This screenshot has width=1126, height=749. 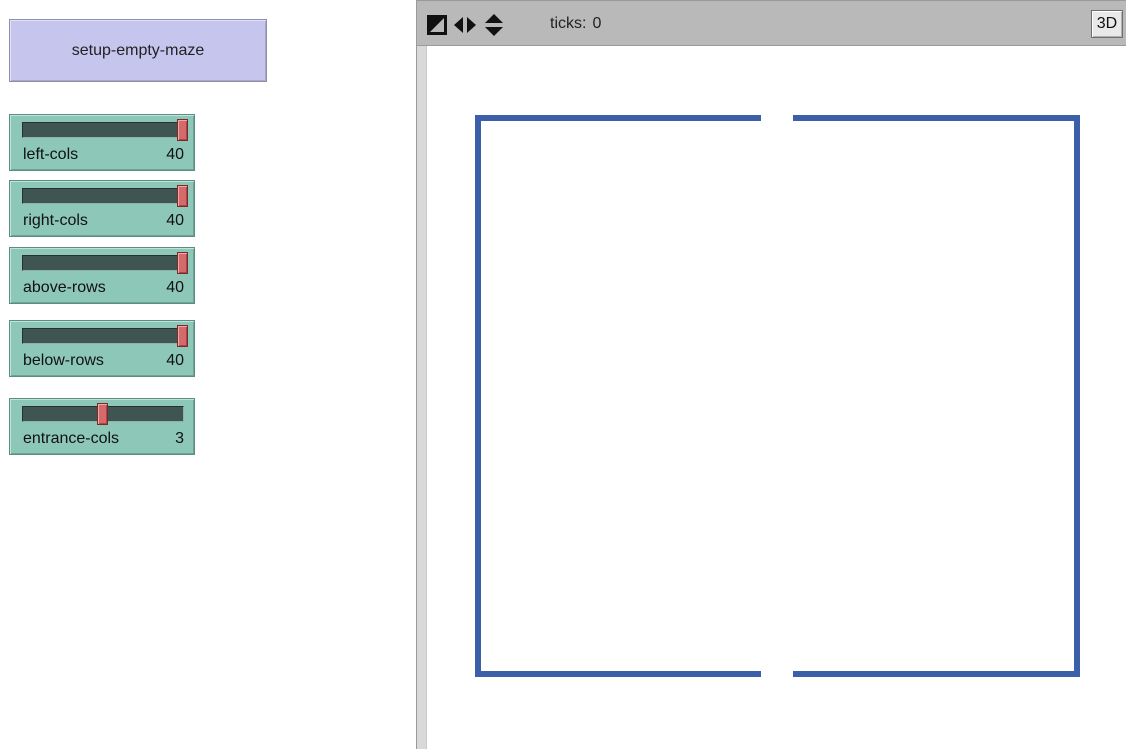 I want to click on slider-label: left-cols, so click(x=51, y=154).